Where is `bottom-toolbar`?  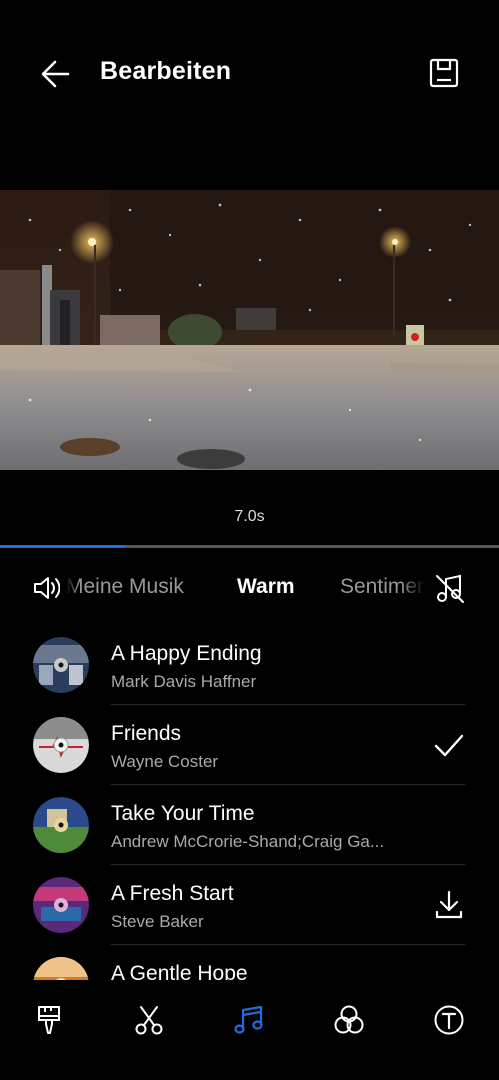 bottom-toolbar is located at coordinates (249, 1030).